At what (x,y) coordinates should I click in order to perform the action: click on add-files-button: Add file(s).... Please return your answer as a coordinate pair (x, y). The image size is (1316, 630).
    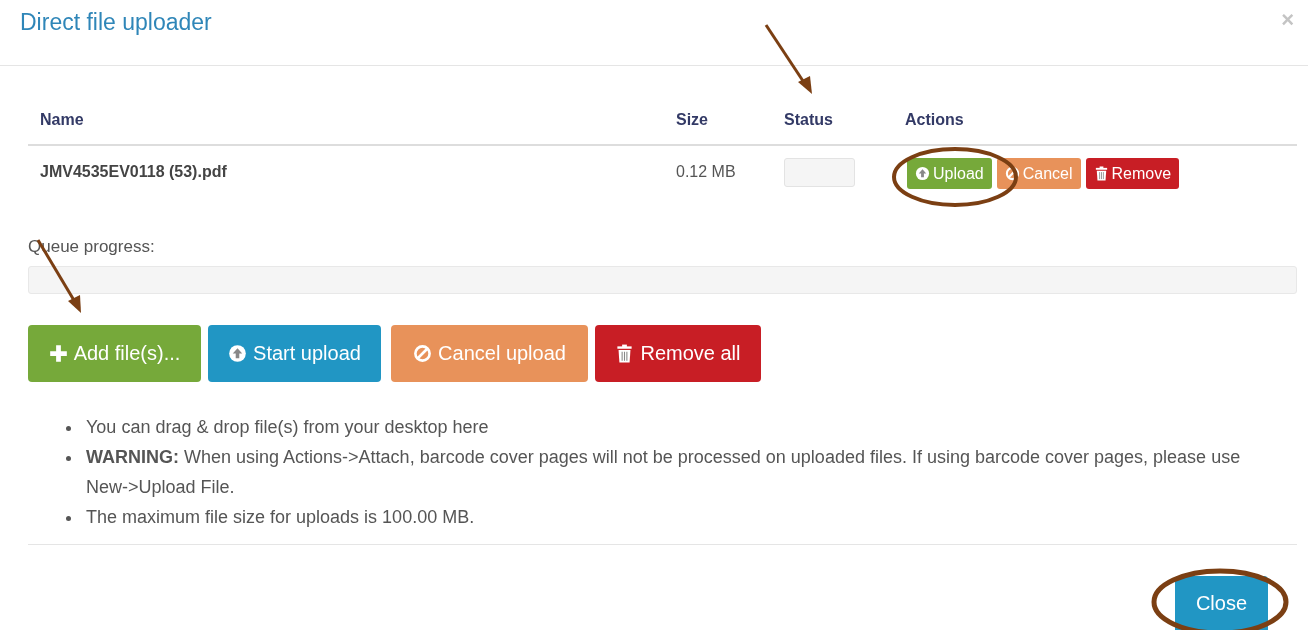
    Looking at the image, I should click on (114, 353).